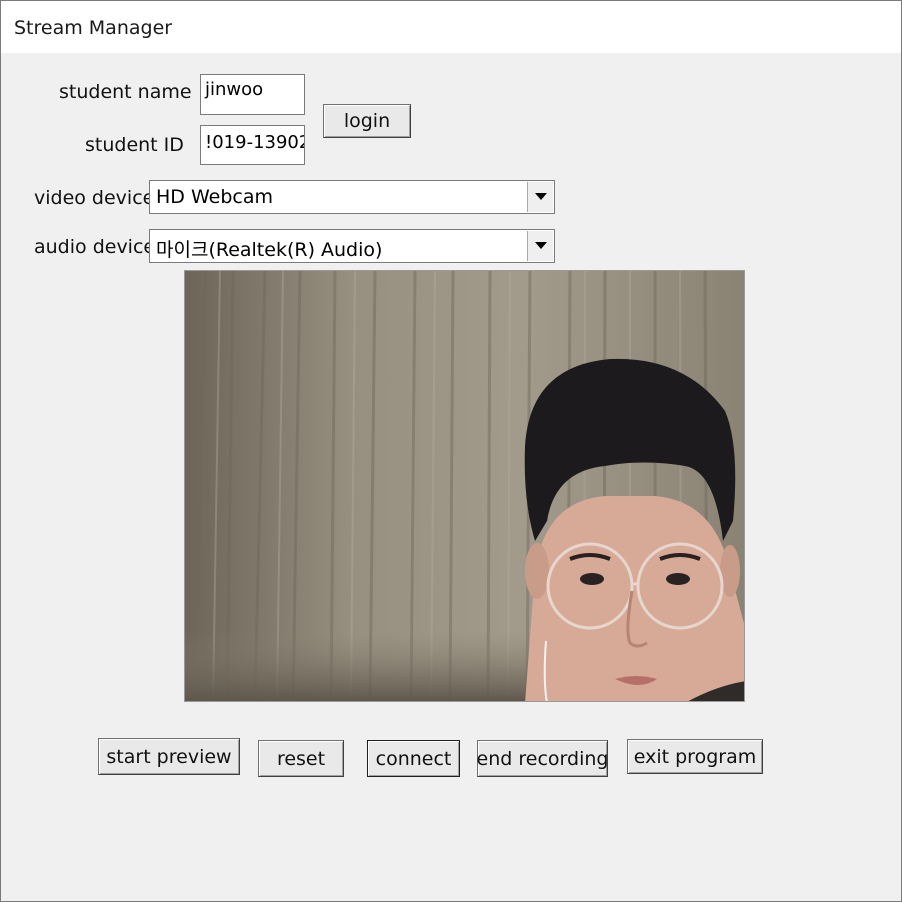  I want to click on start-preview-button: start preview, so click(169, 756).